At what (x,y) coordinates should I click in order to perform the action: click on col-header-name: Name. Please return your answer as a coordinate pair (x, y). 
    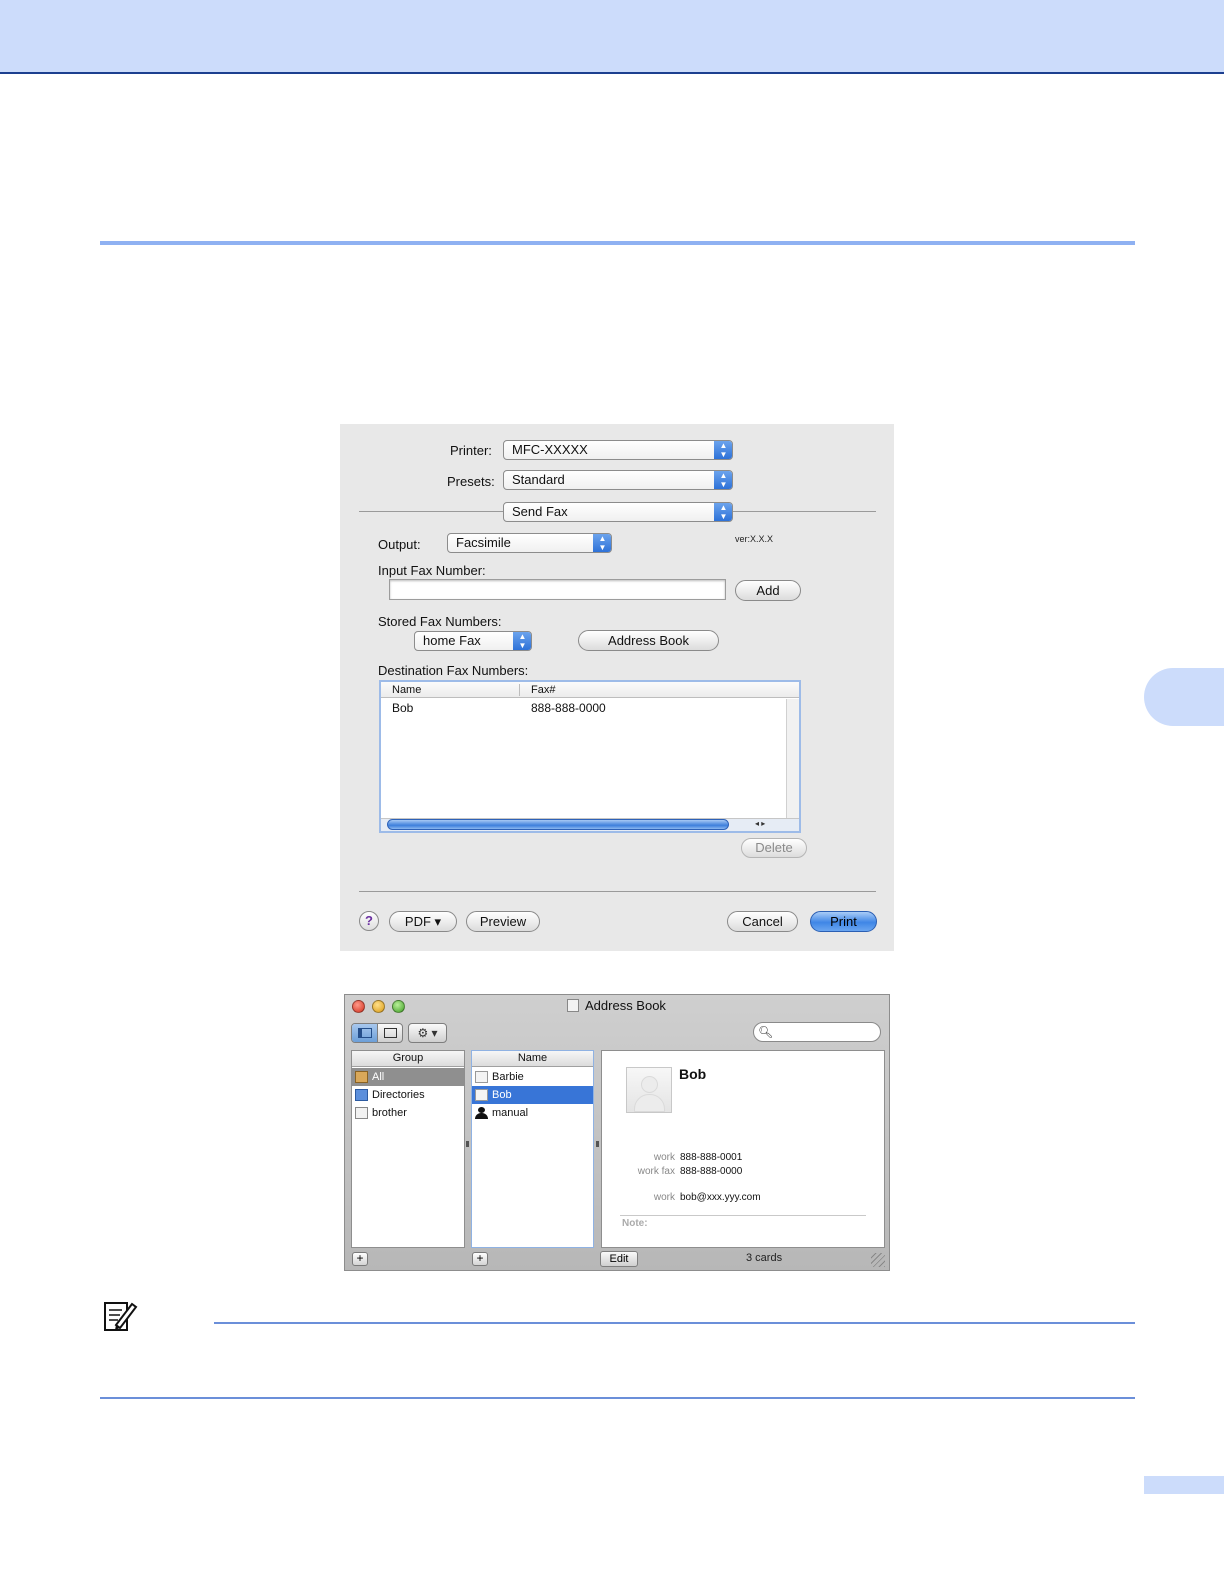
    Looking at the image, I should click on (406, 690).